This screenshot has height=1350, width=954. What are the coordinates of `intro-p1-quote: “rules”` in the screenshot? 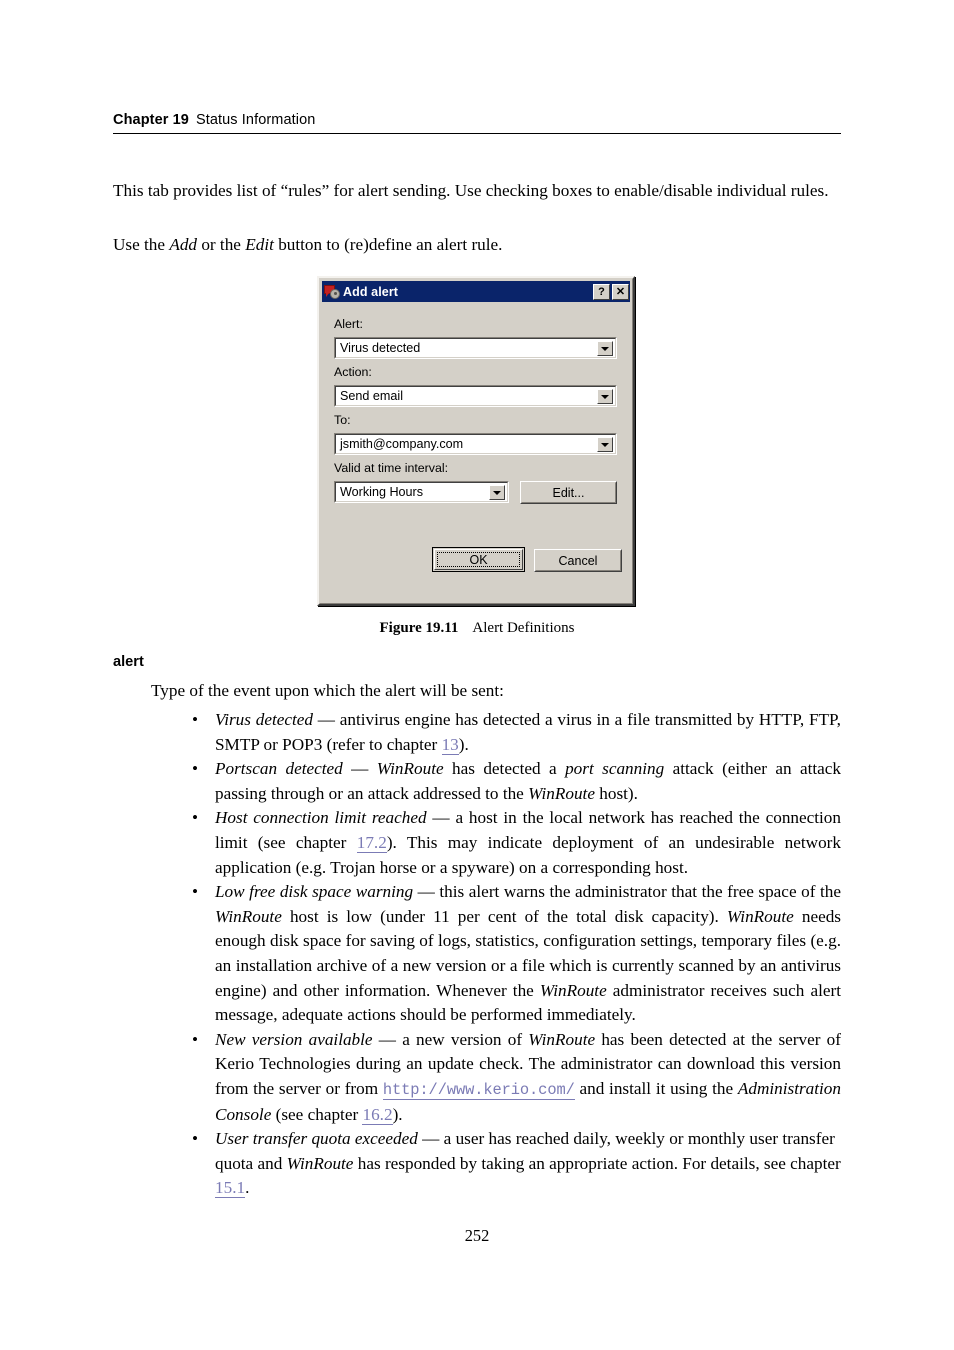 It's located at (305, 190).